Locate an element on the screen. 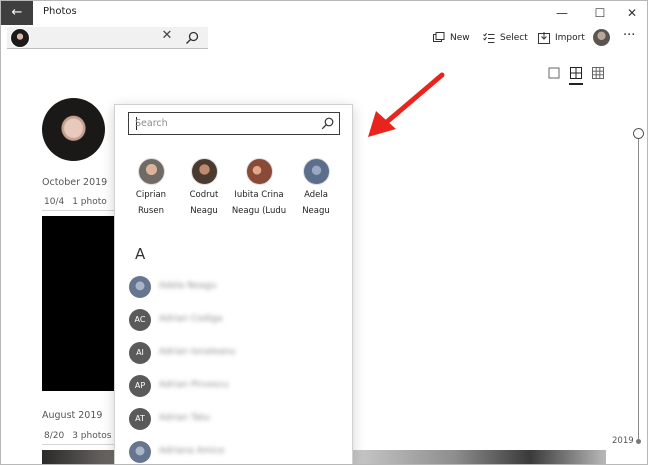 This screenshot has width=648, height=465. contact-list-item: AI Adrian Ionaleanu is located at coordinates (236, 354).